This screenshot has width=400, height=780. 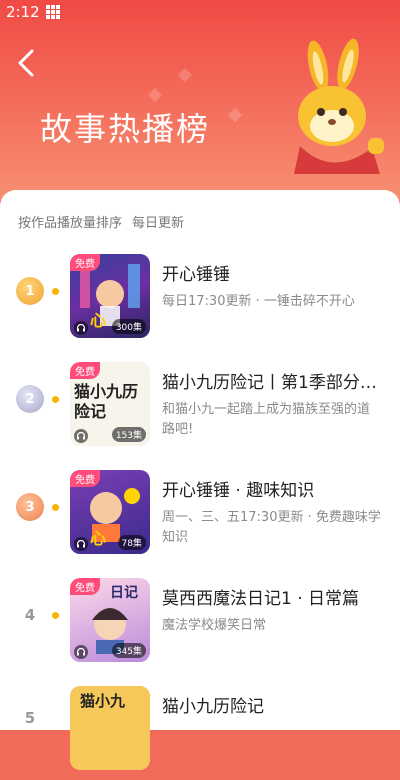 What do you see at coordinates (128, 650) in the screenshot?
I see `episode-count: 345集` at bounding box center [128, 650].